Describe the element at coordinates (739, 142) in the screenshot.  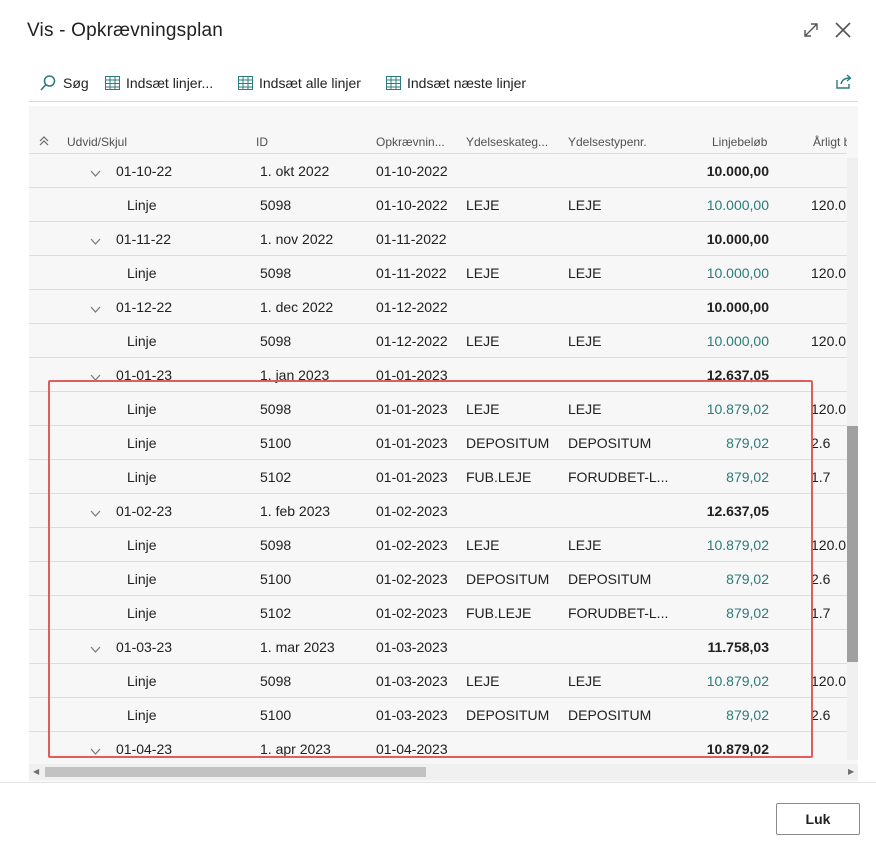
I see `column-header-amount: Linjebeløb` at that location.